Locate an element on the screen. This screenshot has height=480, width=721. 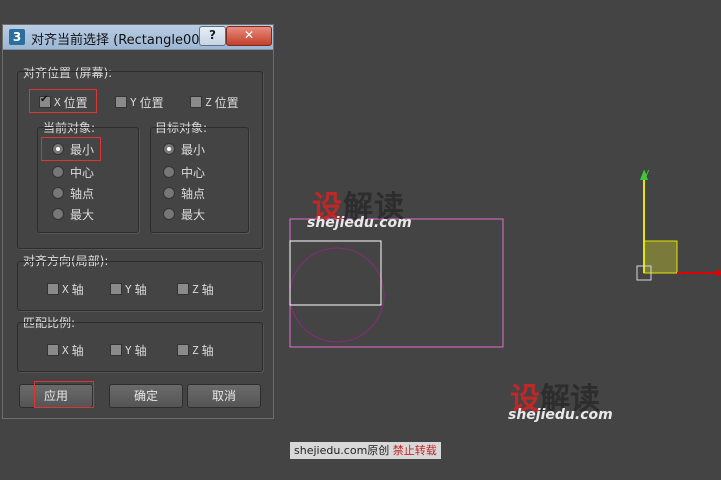
footer-credit: shejiedu.com原创 禁止转载 is located at coordinates (365, 450).